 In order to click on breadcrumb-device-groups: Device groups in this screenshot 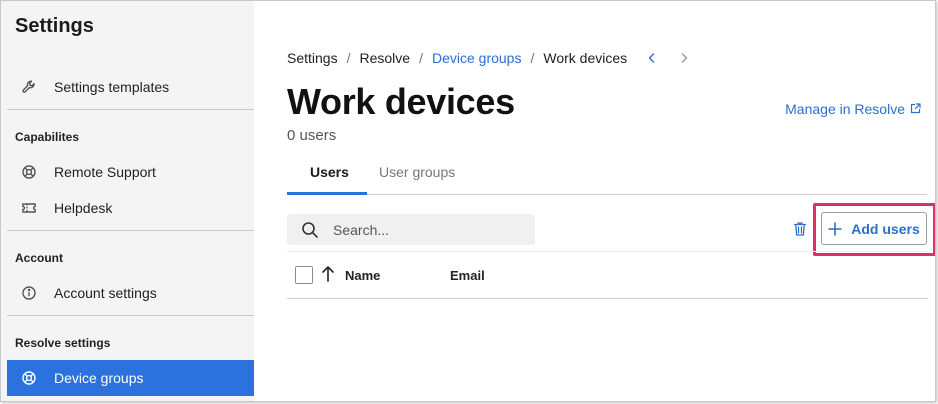, I will do `click(477, 58)`.